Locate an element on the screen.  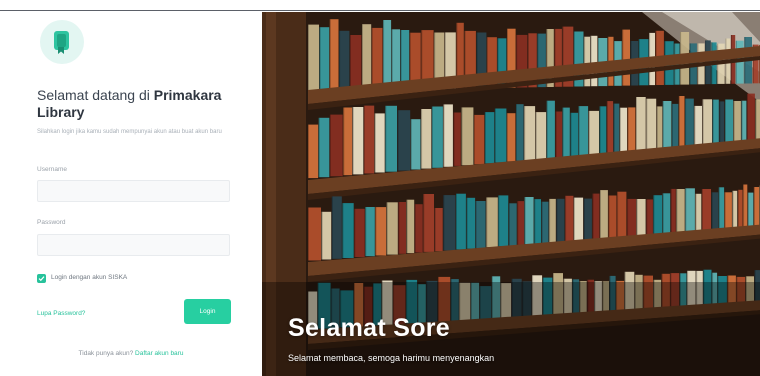
username-input is located at coordinates (133, 191).